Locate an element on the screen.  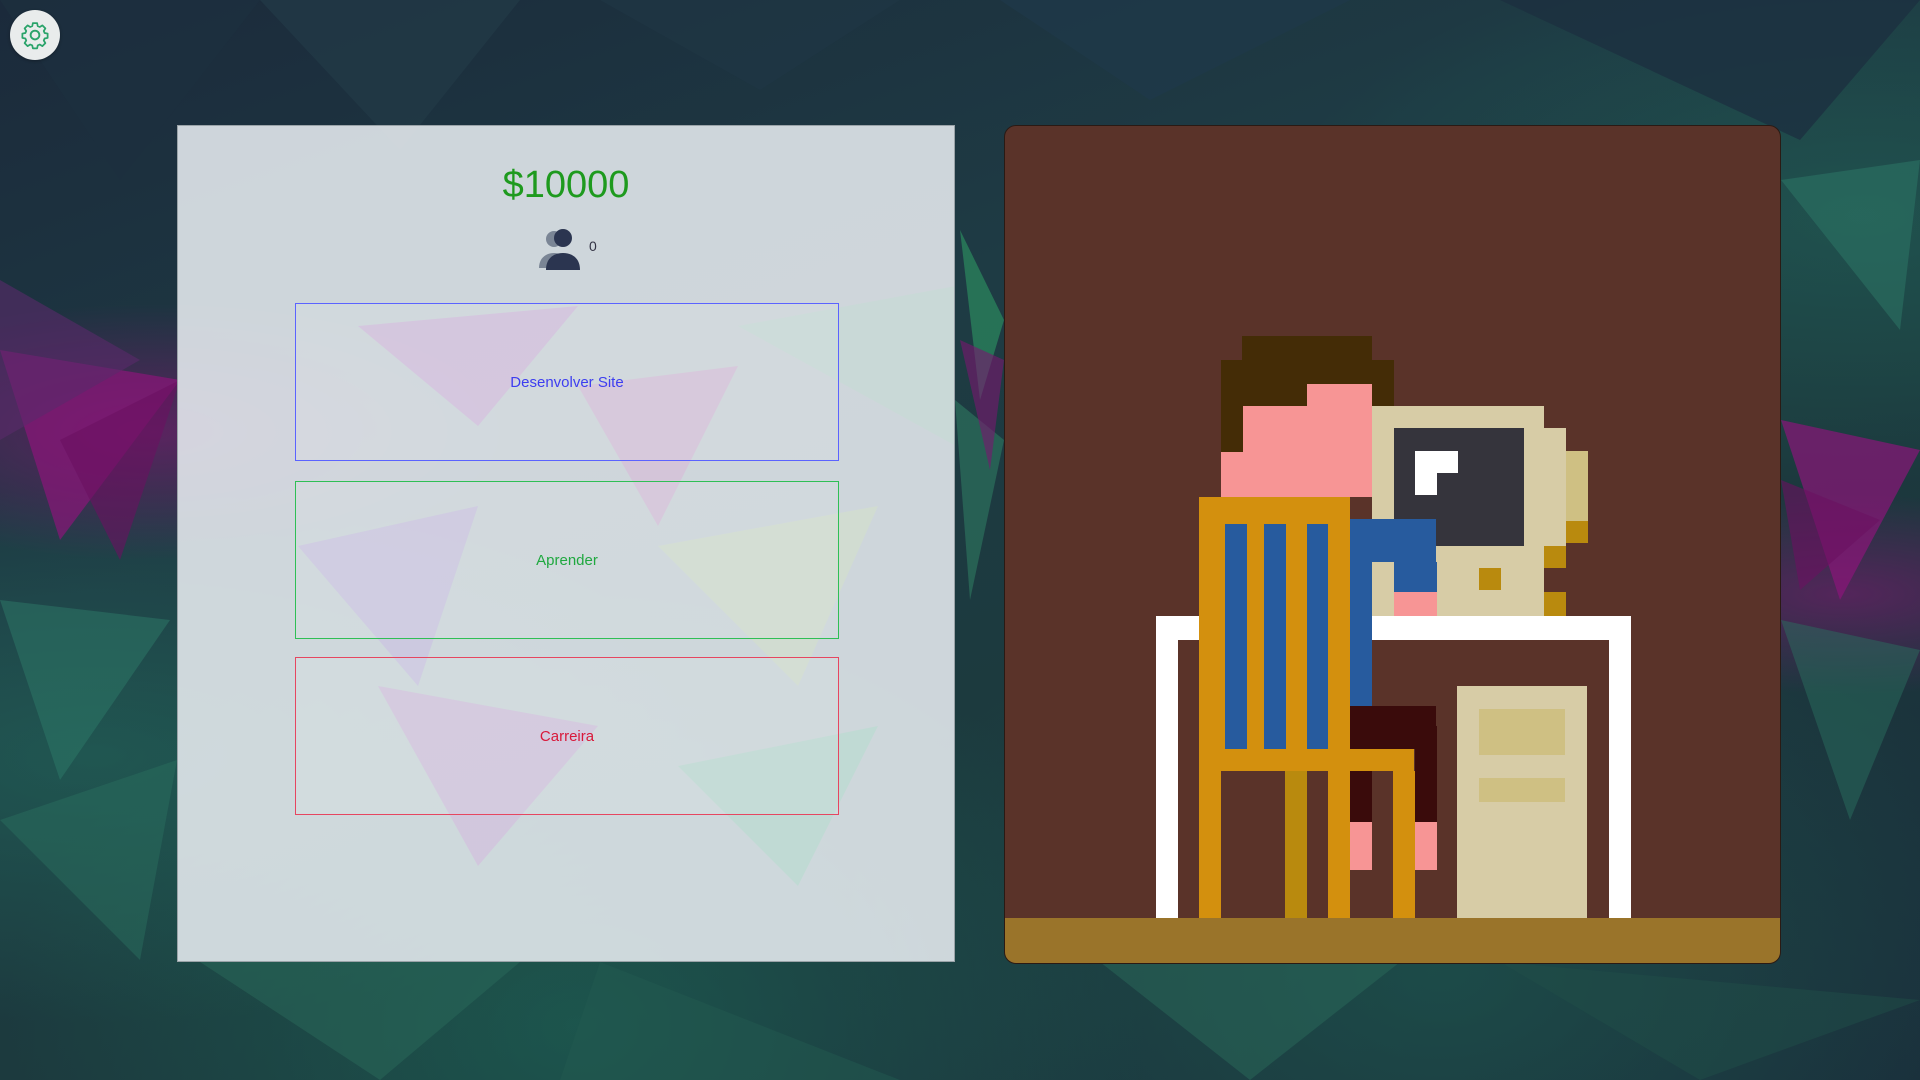
develop-site-button: Desenvolver Site is located at coordinates (567, 382).